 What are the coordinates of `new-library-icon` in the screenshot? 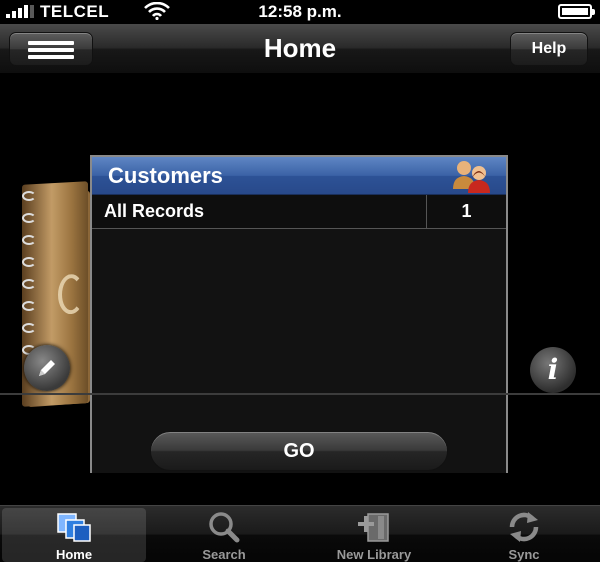 It's located at (373, 527).